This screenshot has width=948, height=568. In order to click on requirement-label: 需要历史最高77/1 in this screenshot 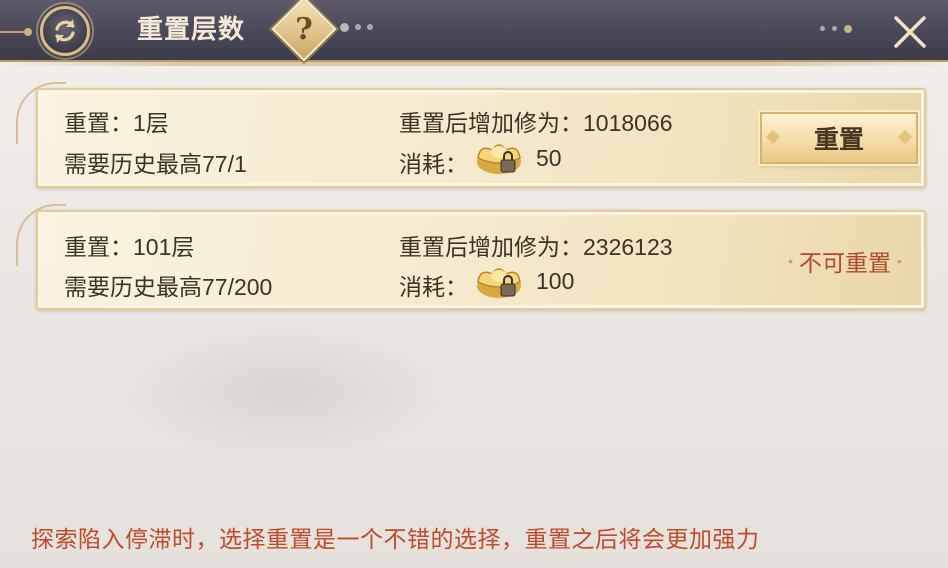, I will do `click(155, 164)`.